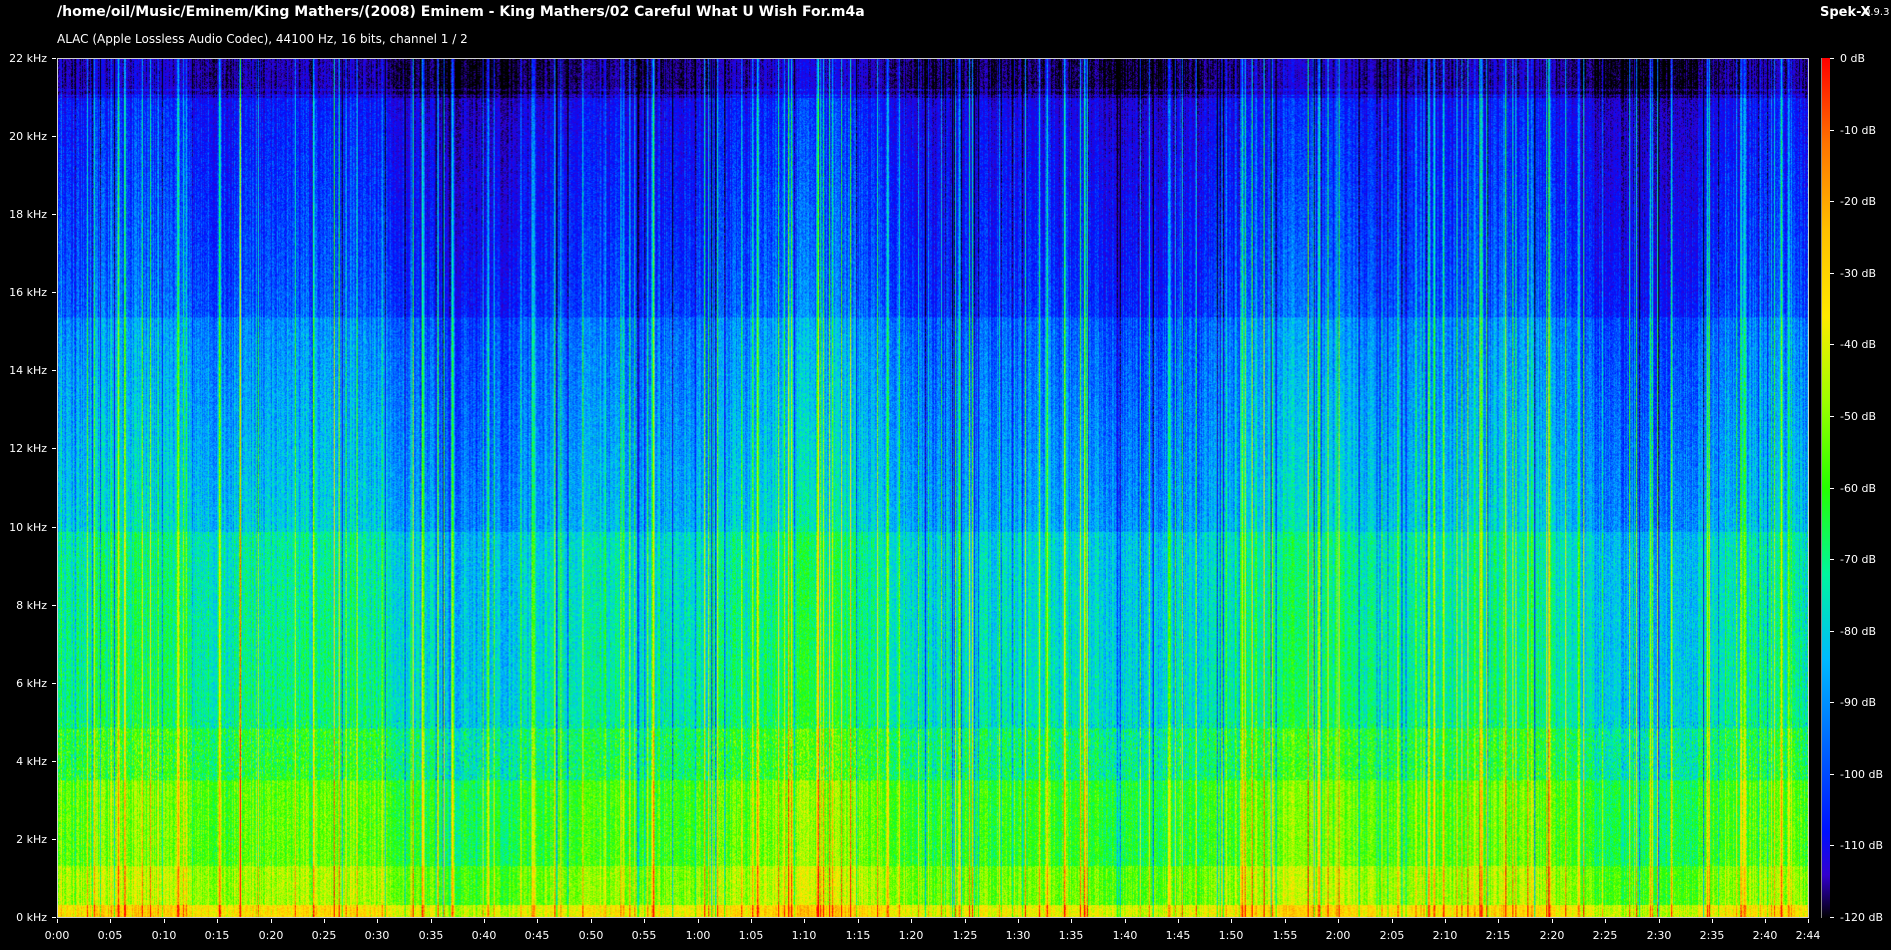 The height and width of the screenshot is (950, 1891). What do you see at coordinates (751, 935) in the screenshot?
I see `time-tick-label: 1:05` at bounding box center [751, 935].